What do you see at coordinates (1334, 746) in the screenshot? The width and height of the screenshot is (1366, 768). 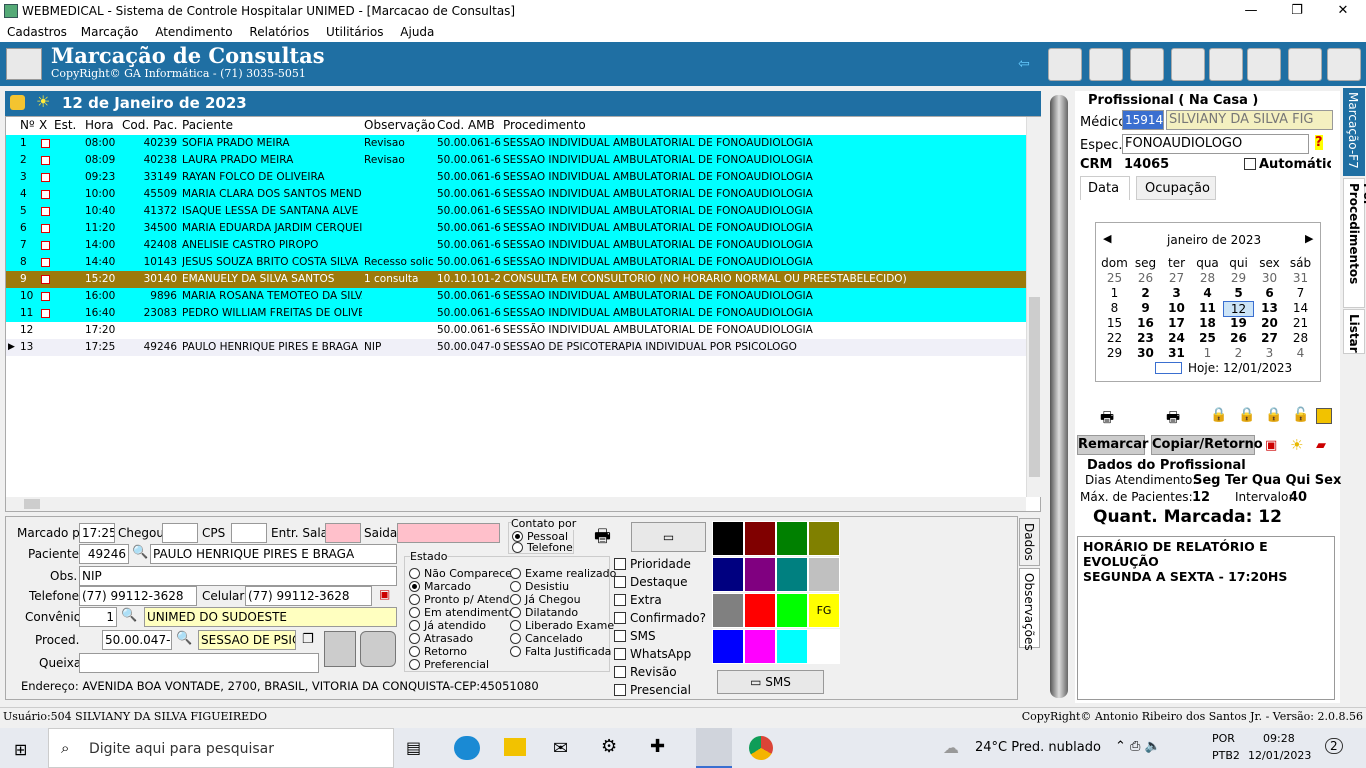 I see `notification-icon: 2` at bounding box center [1334, 746].